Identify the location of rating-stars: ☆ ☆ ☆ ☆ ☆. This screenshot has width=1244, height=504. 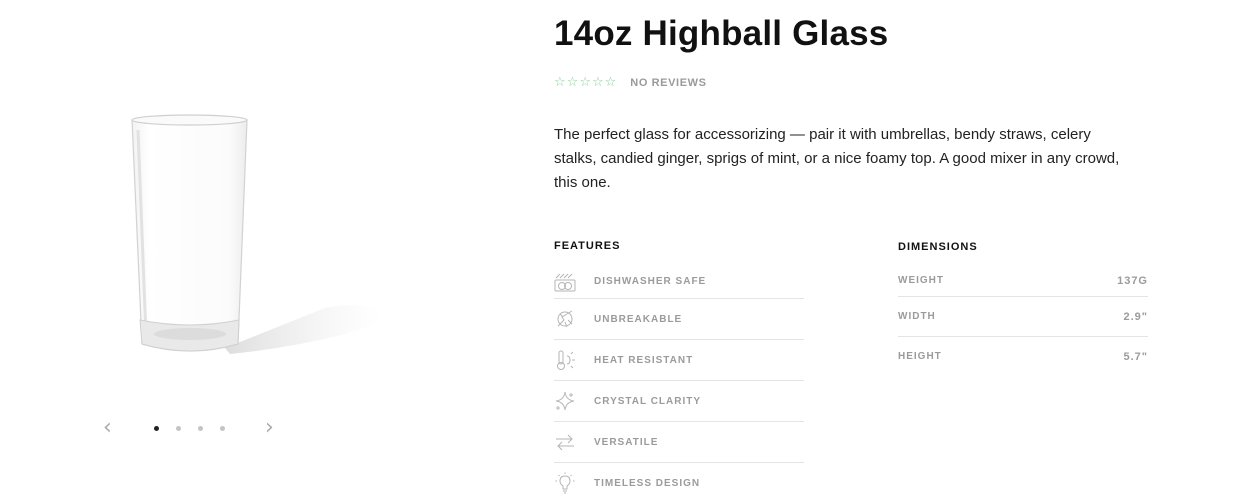
(585, 83).